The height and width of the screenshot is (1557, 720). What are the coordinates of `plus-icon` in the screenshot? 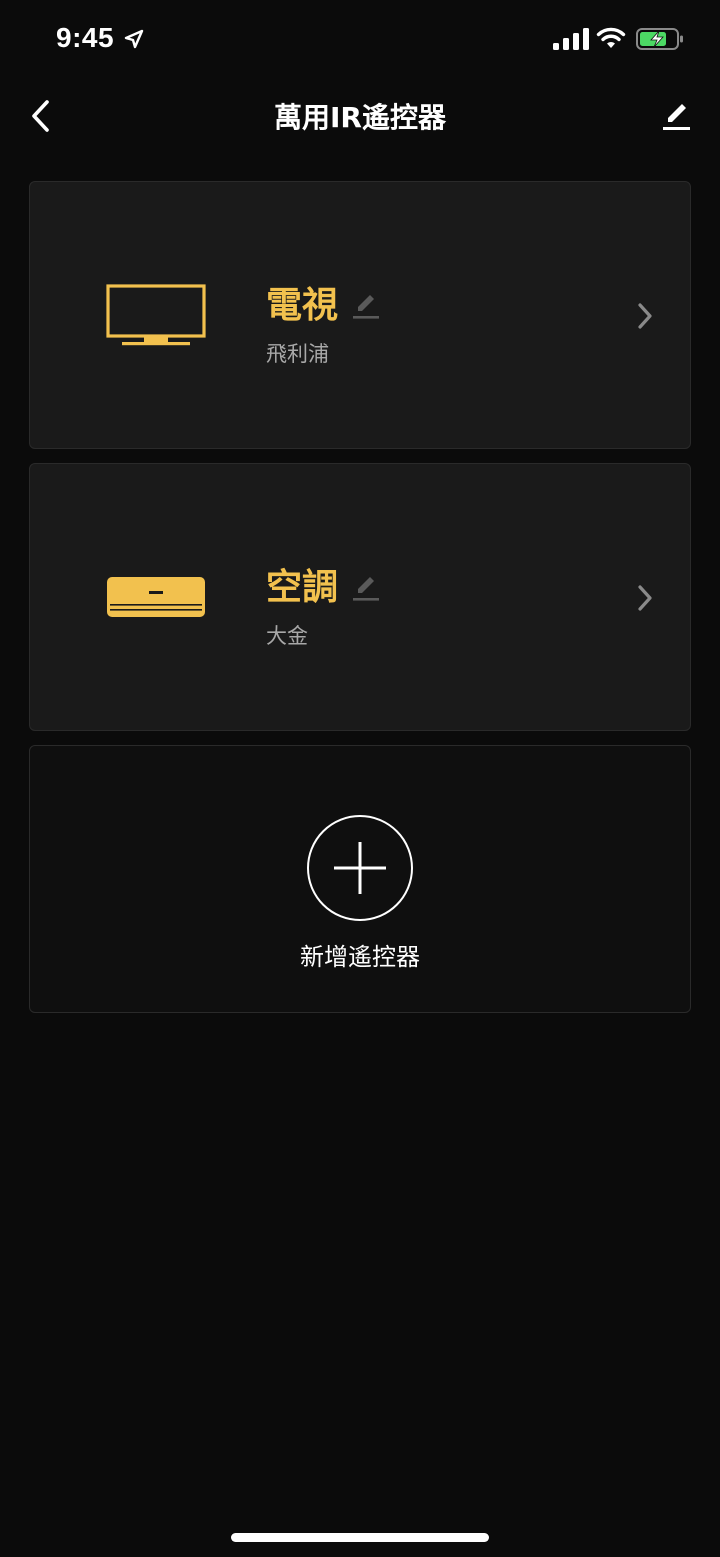 It's located at (360, 868).